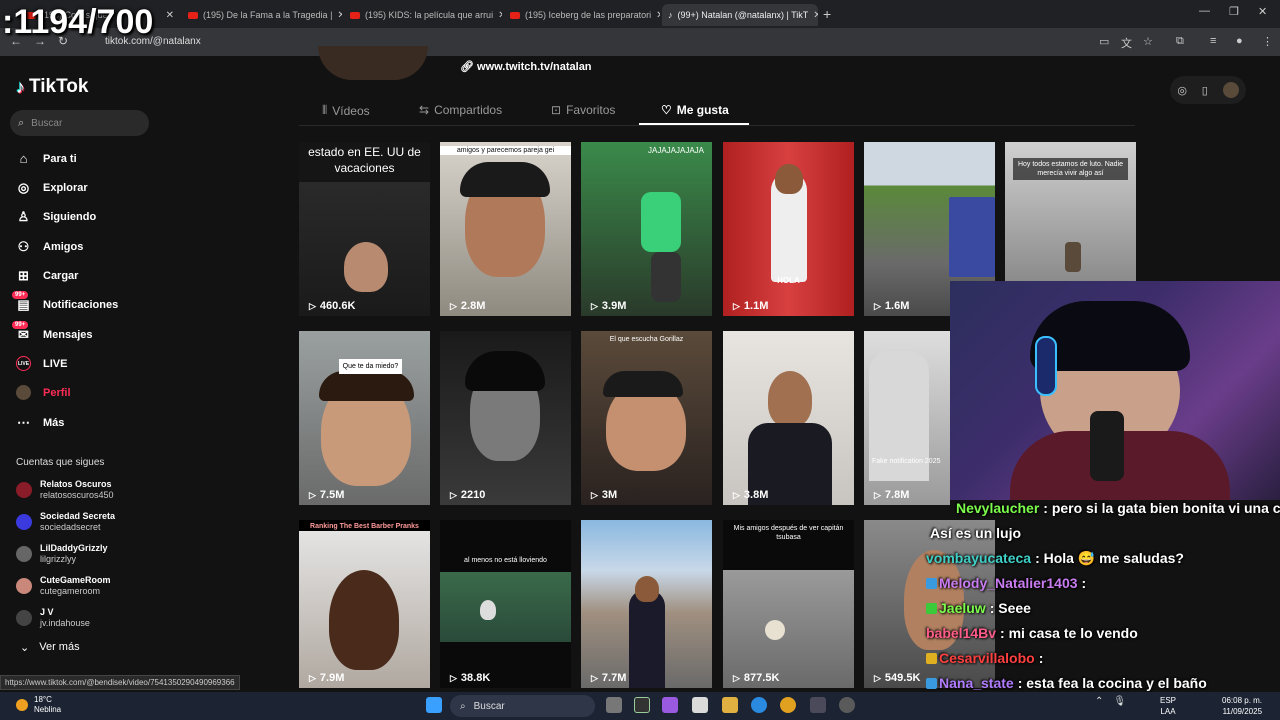 The width and height of the screenshot is (1280, 720). What do you see at coordinates (47, 275) in the screenshot?
I see `sidebar-item-cargar: ⊞ Cargar` at bounding box center [47, 275].